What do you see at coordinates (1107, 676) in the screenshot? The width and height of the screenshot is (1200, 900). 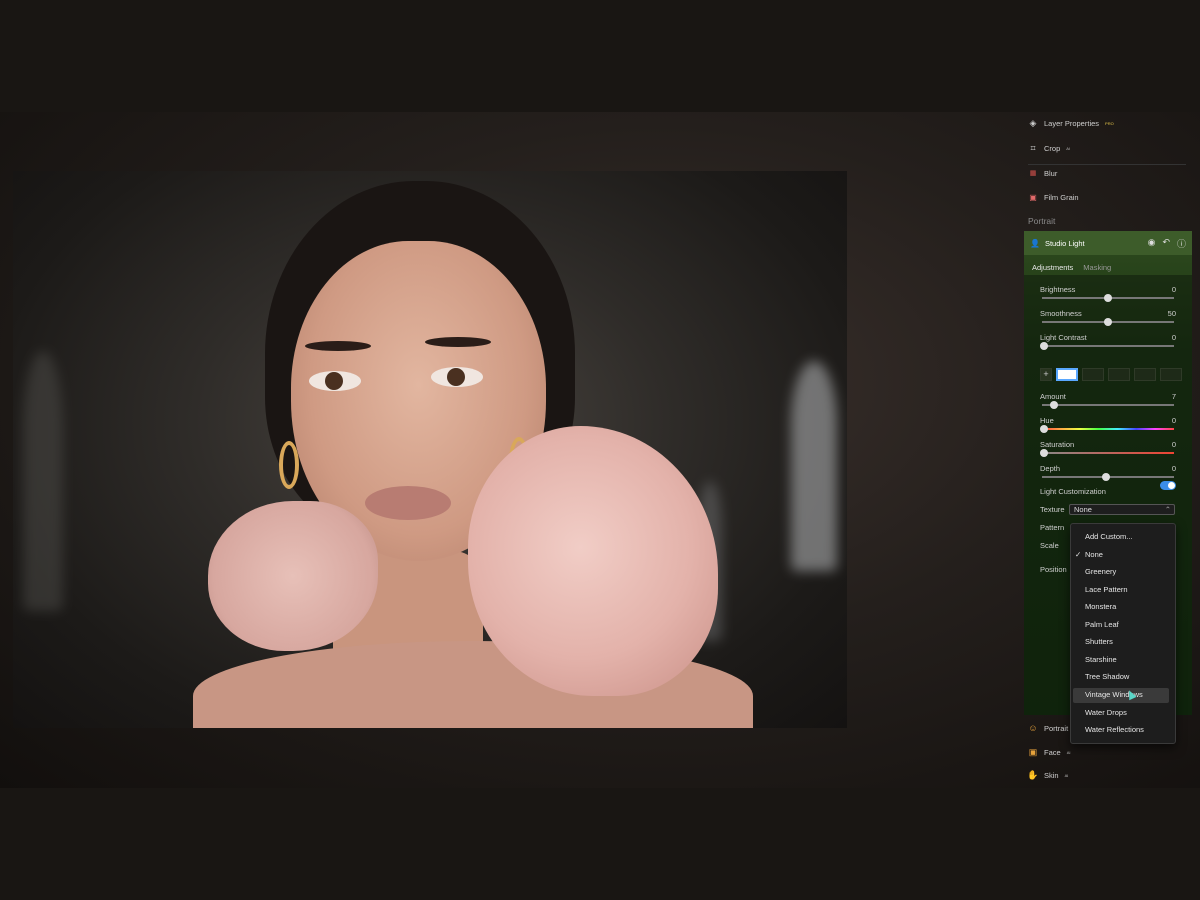 I see `menu-item-tree-shadow: Tree Shadow` at bounding box center [1107, 676].